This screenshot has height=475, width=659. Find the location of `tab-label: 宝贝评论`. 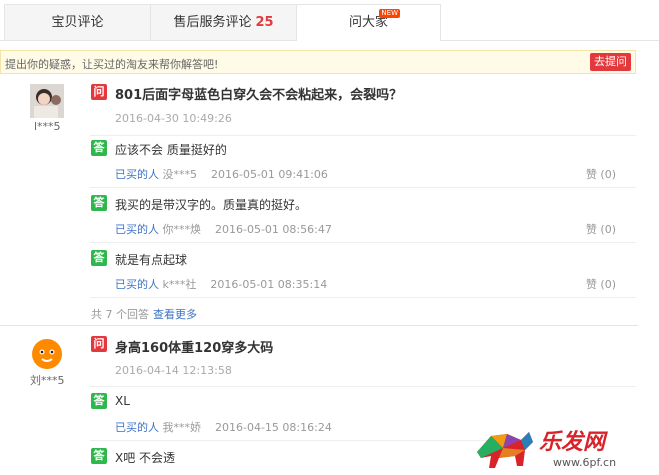

tab-label: 宝贝评论 is located at coordinates (77, 22).